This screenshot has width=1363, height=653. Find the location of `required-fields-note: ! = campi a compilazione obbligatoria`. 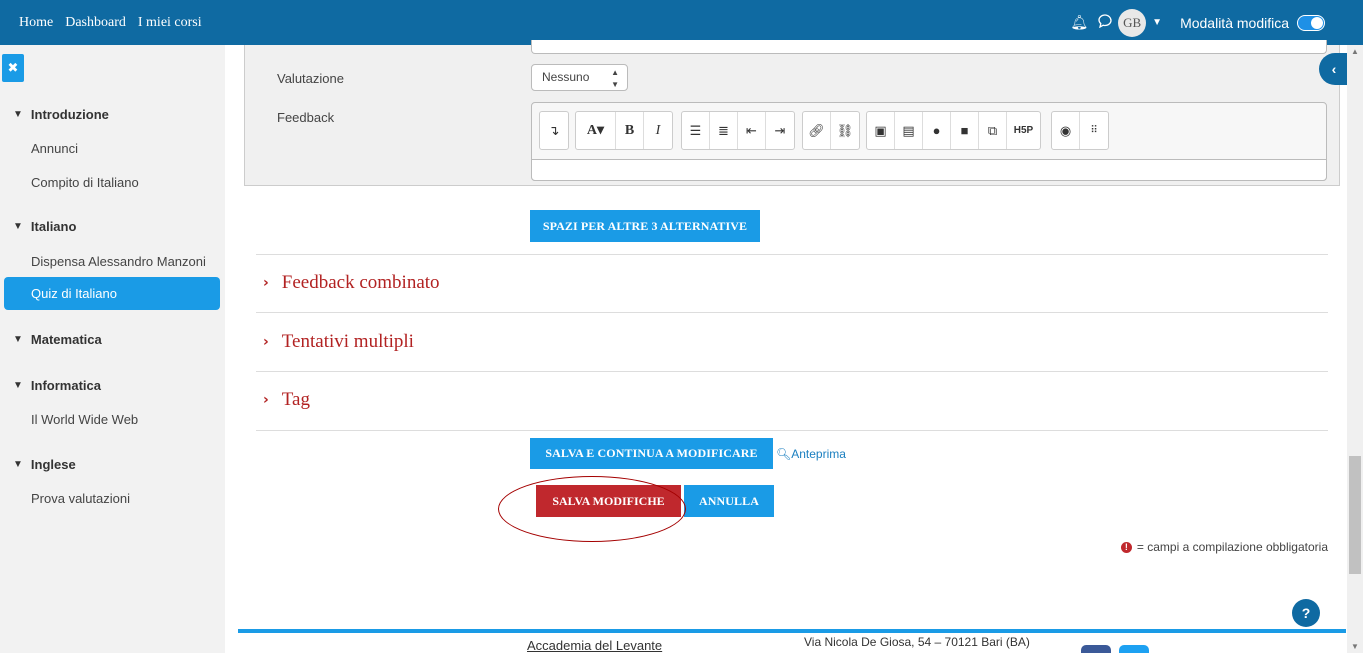

required-fields-note: ! = campi a compilazione obbligatoria is located at coordinates (1224, 547).